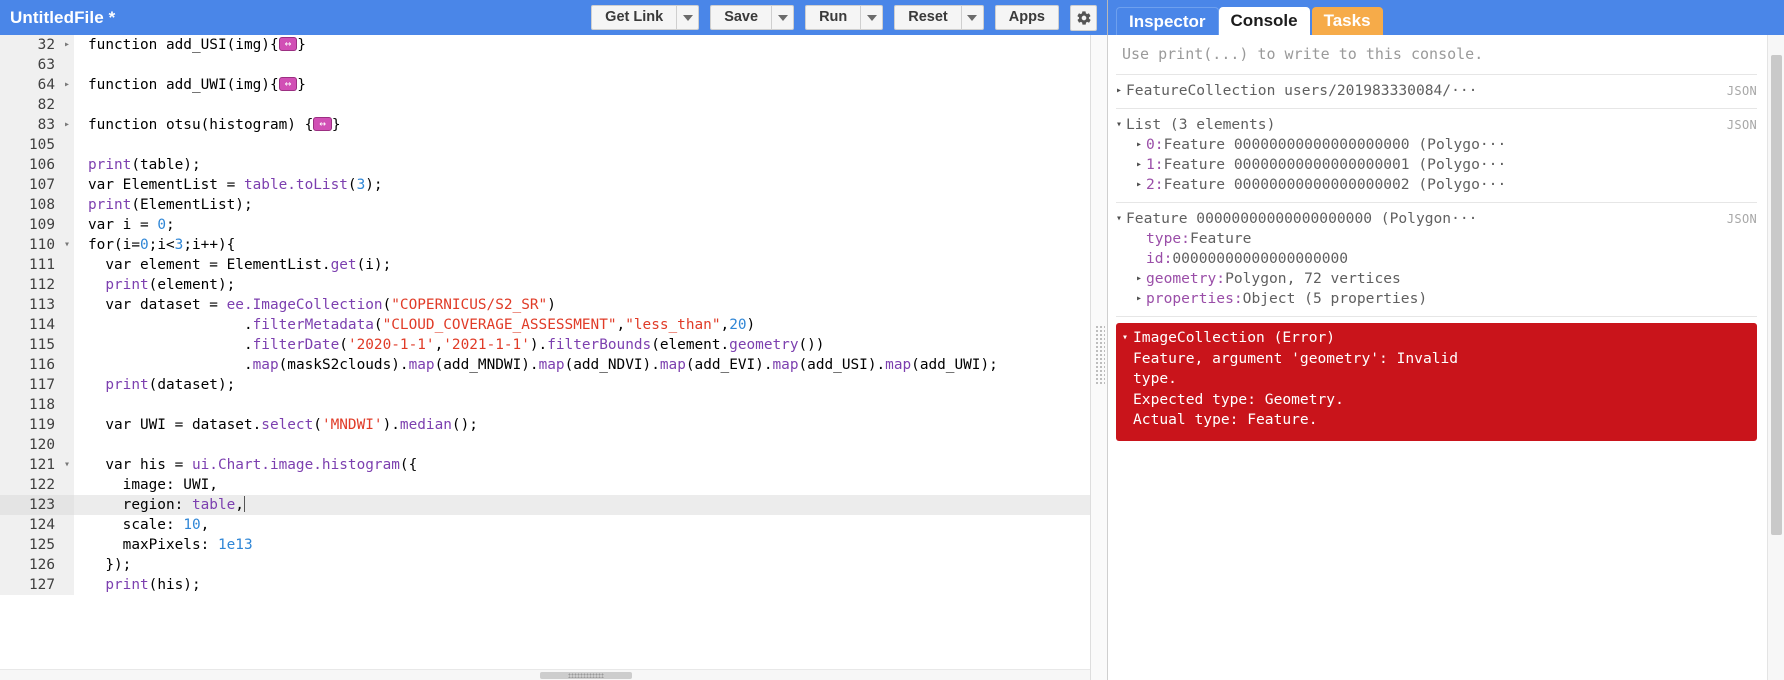 The width and height of the screenshot is (1784, 680). What do you see at coordinates (545, 405) in the screenshot?
I see `code-line: 118` at bounding box center [545, 405].